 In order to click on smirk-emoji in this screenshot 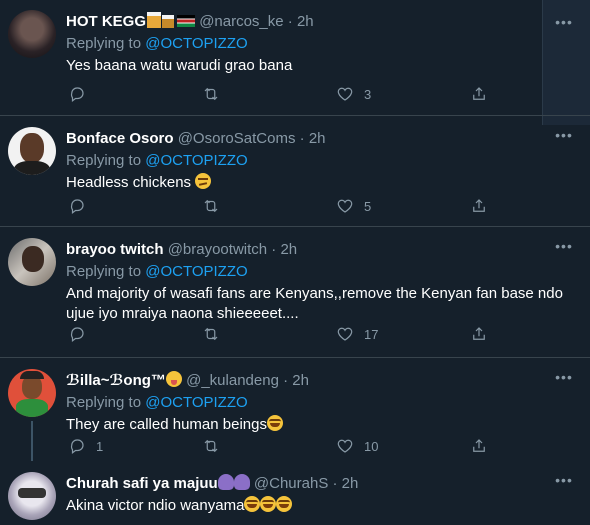, I will do `click(203, 181)`.